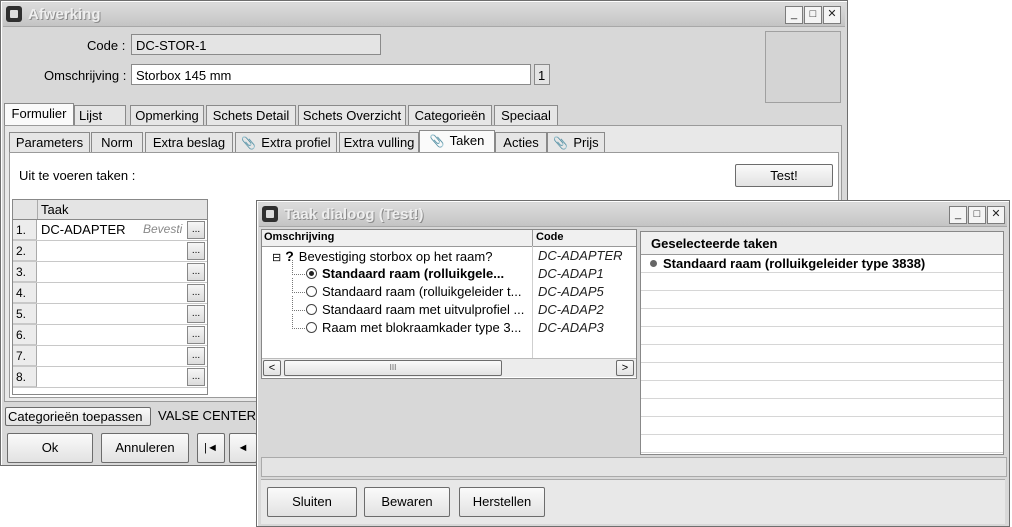  Describe the element at coordinates (450, 115) in the screenshot. I see `tab-categorieen: Categorieën` at that location.